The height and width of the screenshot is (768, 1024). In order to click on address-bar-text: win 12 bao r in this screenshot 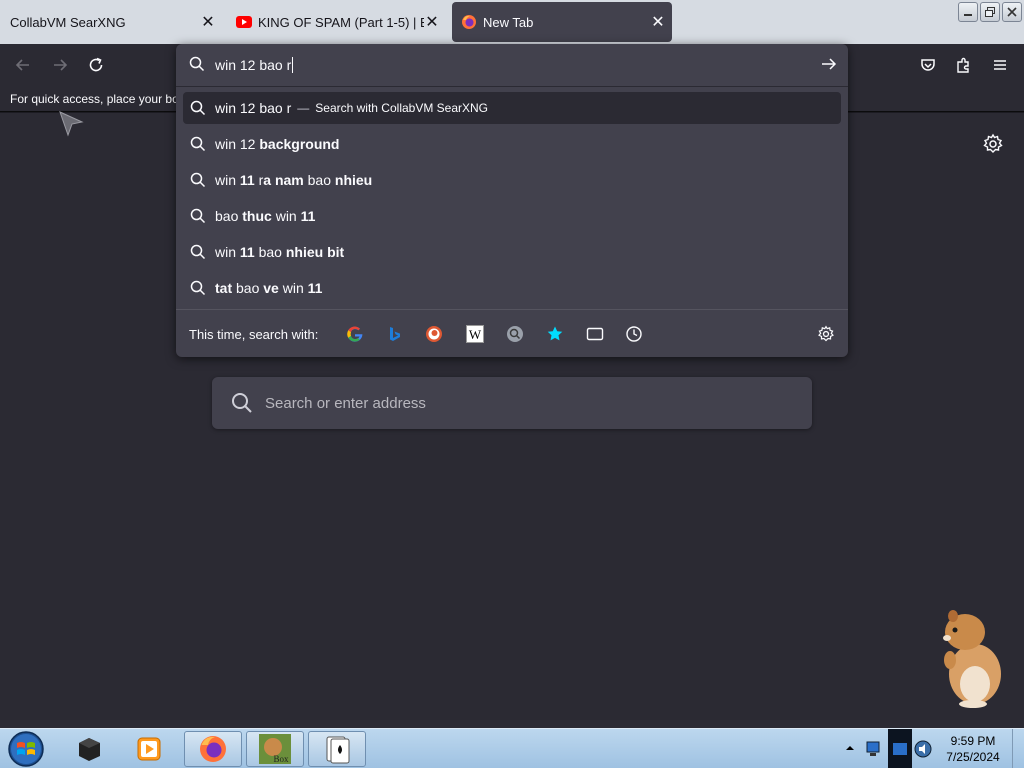, I will do `click(254, 65)`.